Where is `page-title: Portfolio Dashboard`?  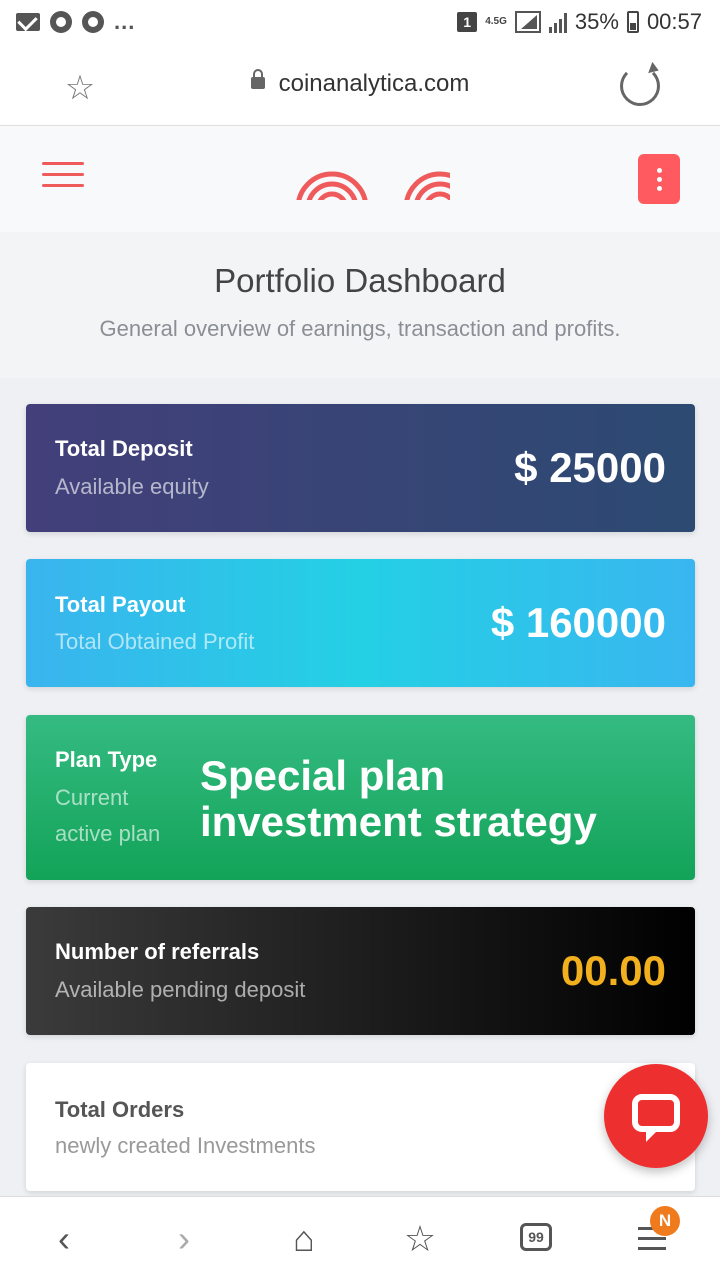
page-title: Portfolio Dashboard is located at coordinates (360, 280).